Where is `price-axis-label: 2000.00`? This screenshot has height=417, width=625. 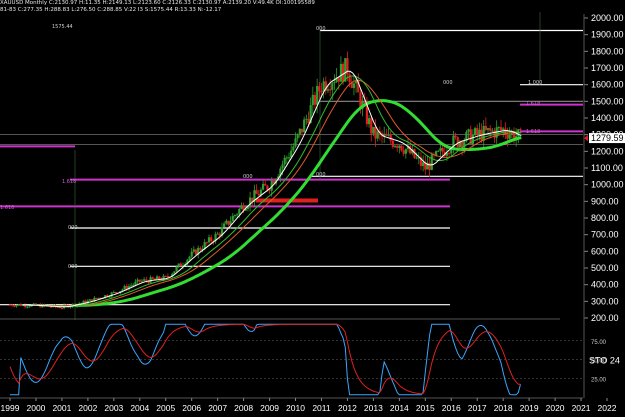
price-axis-label: 2000.00 is located at coordinates (607, 18).